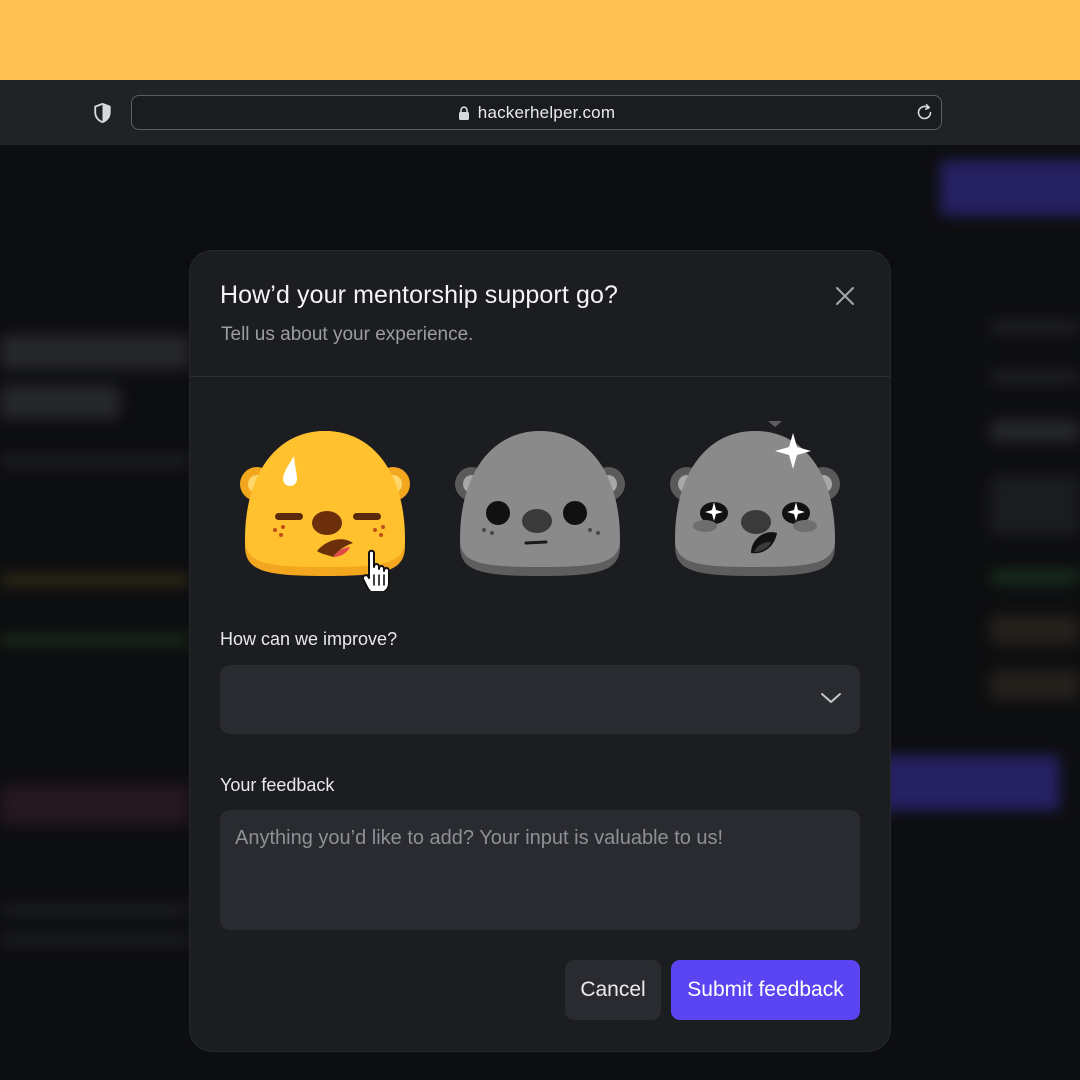 Image resolution: width=1080 pixels, height=1080 pixels. I want to click on improve-label: How can we improve?, so click(309, 639).